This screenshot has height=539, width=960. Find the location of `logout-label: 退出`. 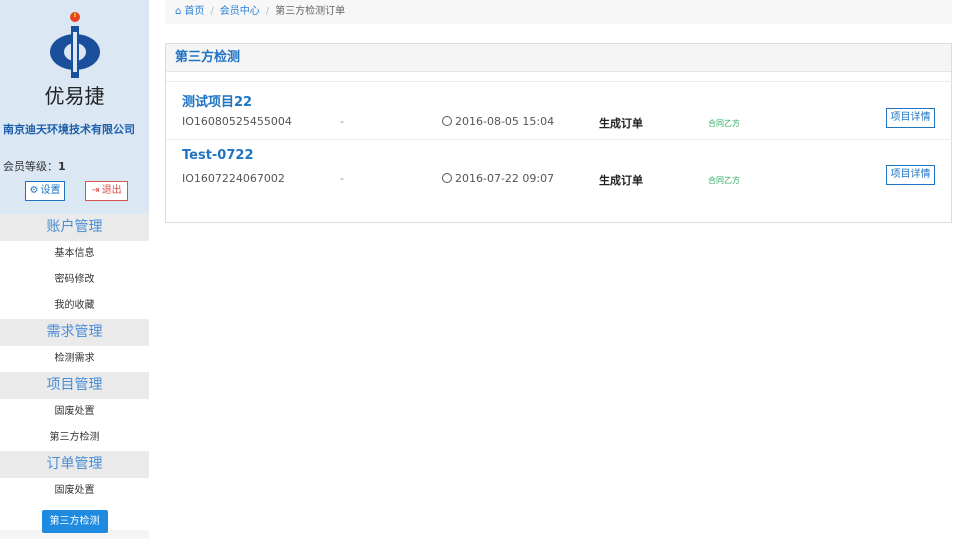

logout-label: 退出 is located at coordinates (111, 190).